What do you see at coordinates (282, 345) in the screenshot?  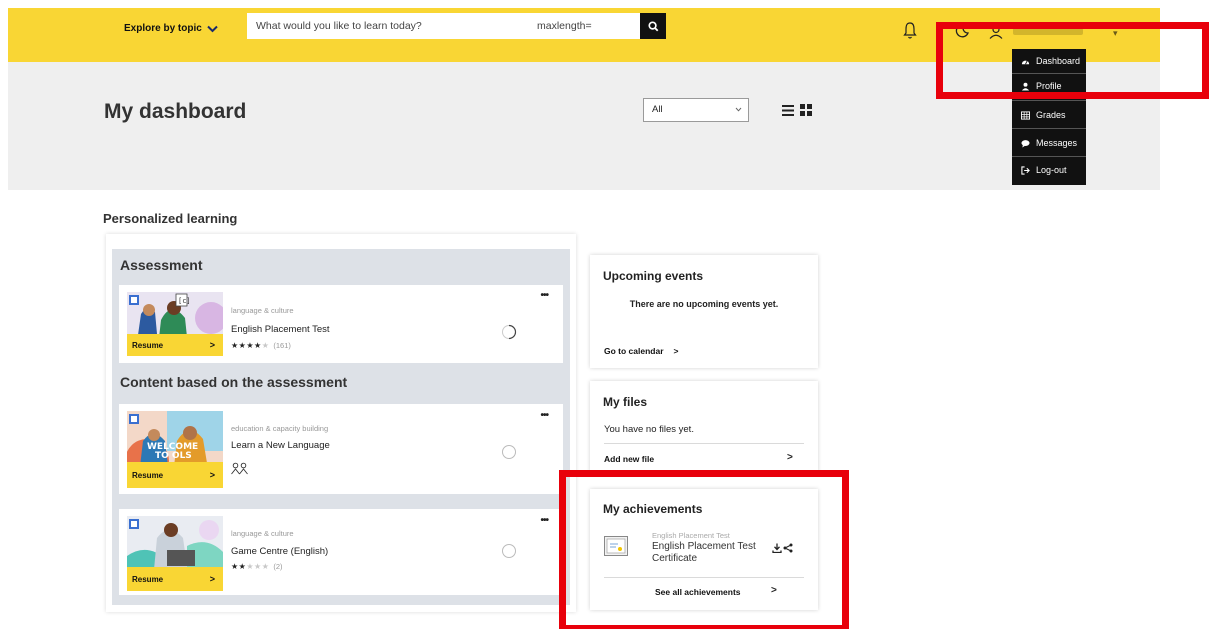 I see `rating-count: (161)` at bounding box center [282, 345].